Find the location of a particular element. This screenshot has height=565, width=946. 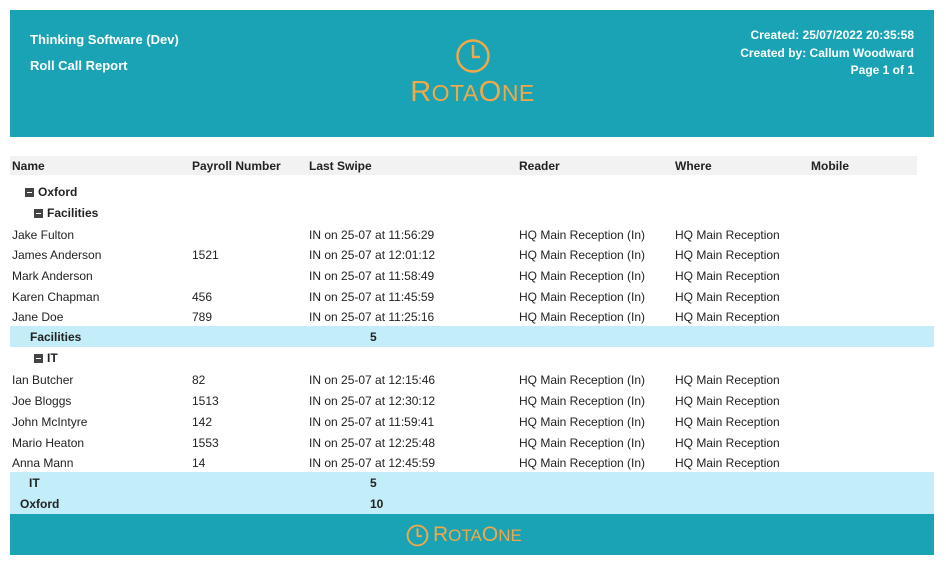

cell-name: Anna Mann is located at coordinates (43, 463).